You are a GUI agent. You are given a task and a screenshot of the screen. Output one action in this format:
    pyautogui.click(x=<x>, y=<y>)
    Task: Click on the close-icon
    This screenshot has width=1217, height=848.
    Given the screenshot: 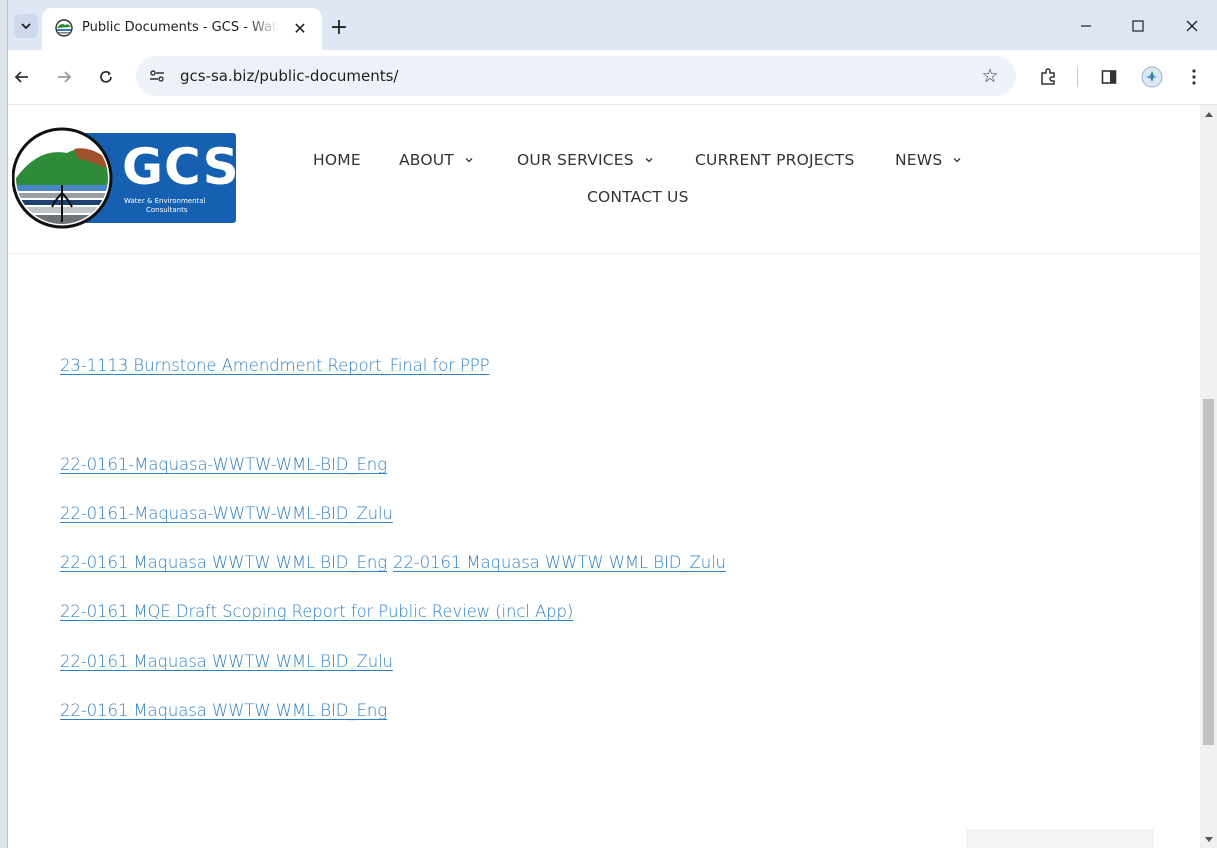 What is the action you would take?
    pyautogui.click(x=1192, y=26)
    